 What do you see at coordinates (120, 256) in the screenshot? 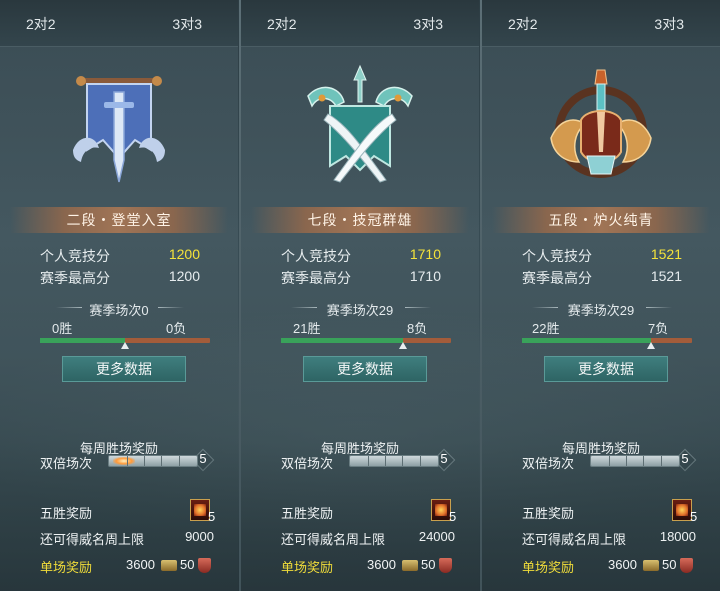
I see `score-row: 个人竞技分 1200` at bounding box center [120, 256].